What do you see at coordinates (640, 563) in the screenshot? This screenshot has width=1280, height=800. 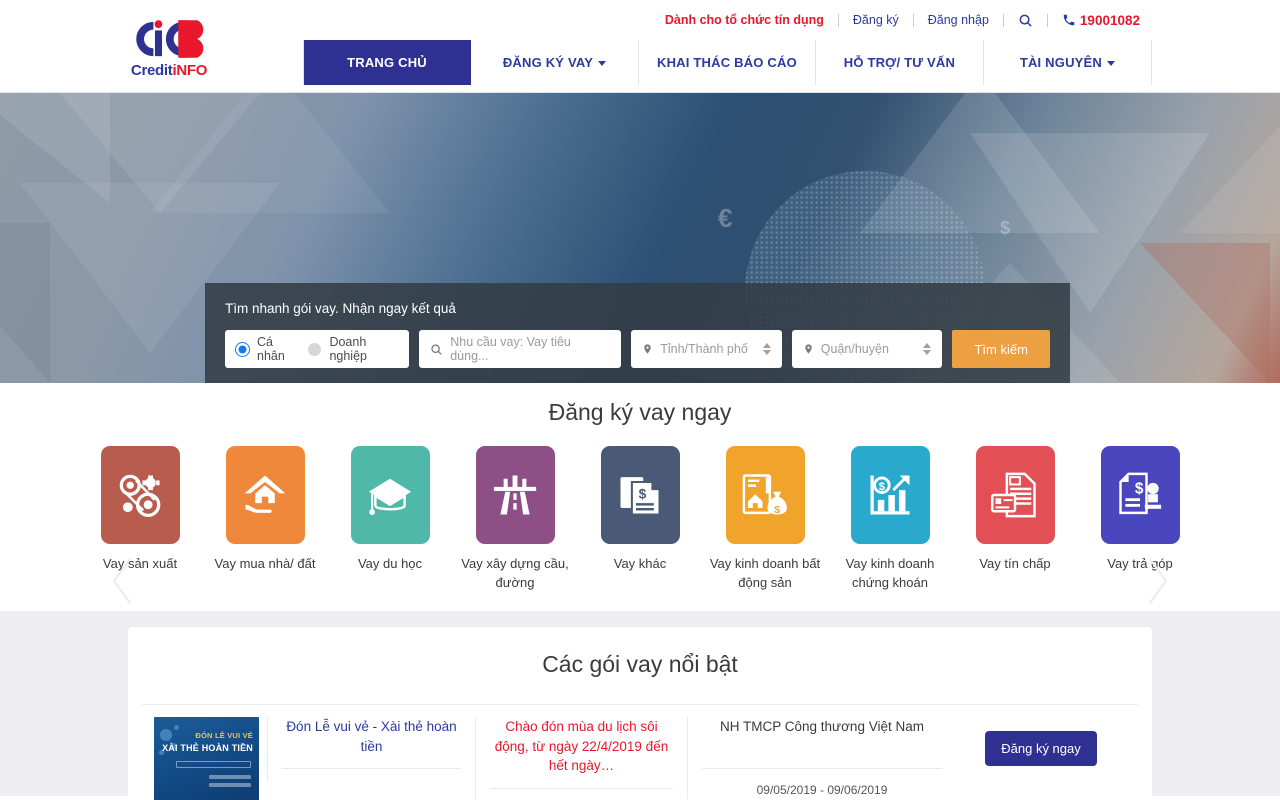 I see `loan-category-label: Vay khác` at bounding box center [640, 563].